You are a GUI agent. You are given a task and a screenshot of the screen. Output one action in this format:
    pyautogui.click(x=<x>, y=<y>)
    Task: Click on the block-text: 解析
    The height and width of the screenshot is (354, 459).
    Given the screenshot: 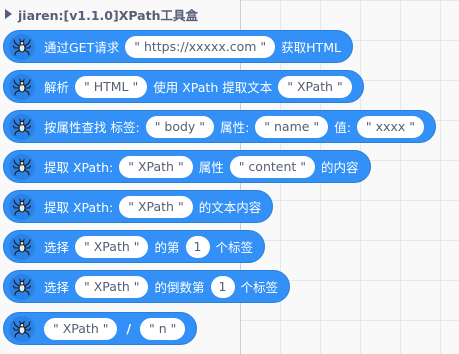 What is the action you would take?
    pyautogui.click(x=57, y=87)
    